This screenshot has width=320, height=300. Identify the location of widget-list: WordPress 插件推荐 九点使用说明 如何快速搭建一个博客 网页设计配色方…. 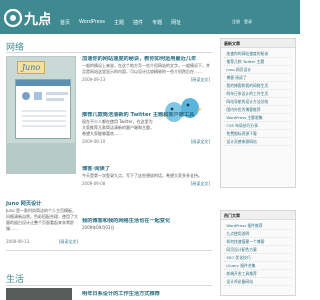
(258, 254).